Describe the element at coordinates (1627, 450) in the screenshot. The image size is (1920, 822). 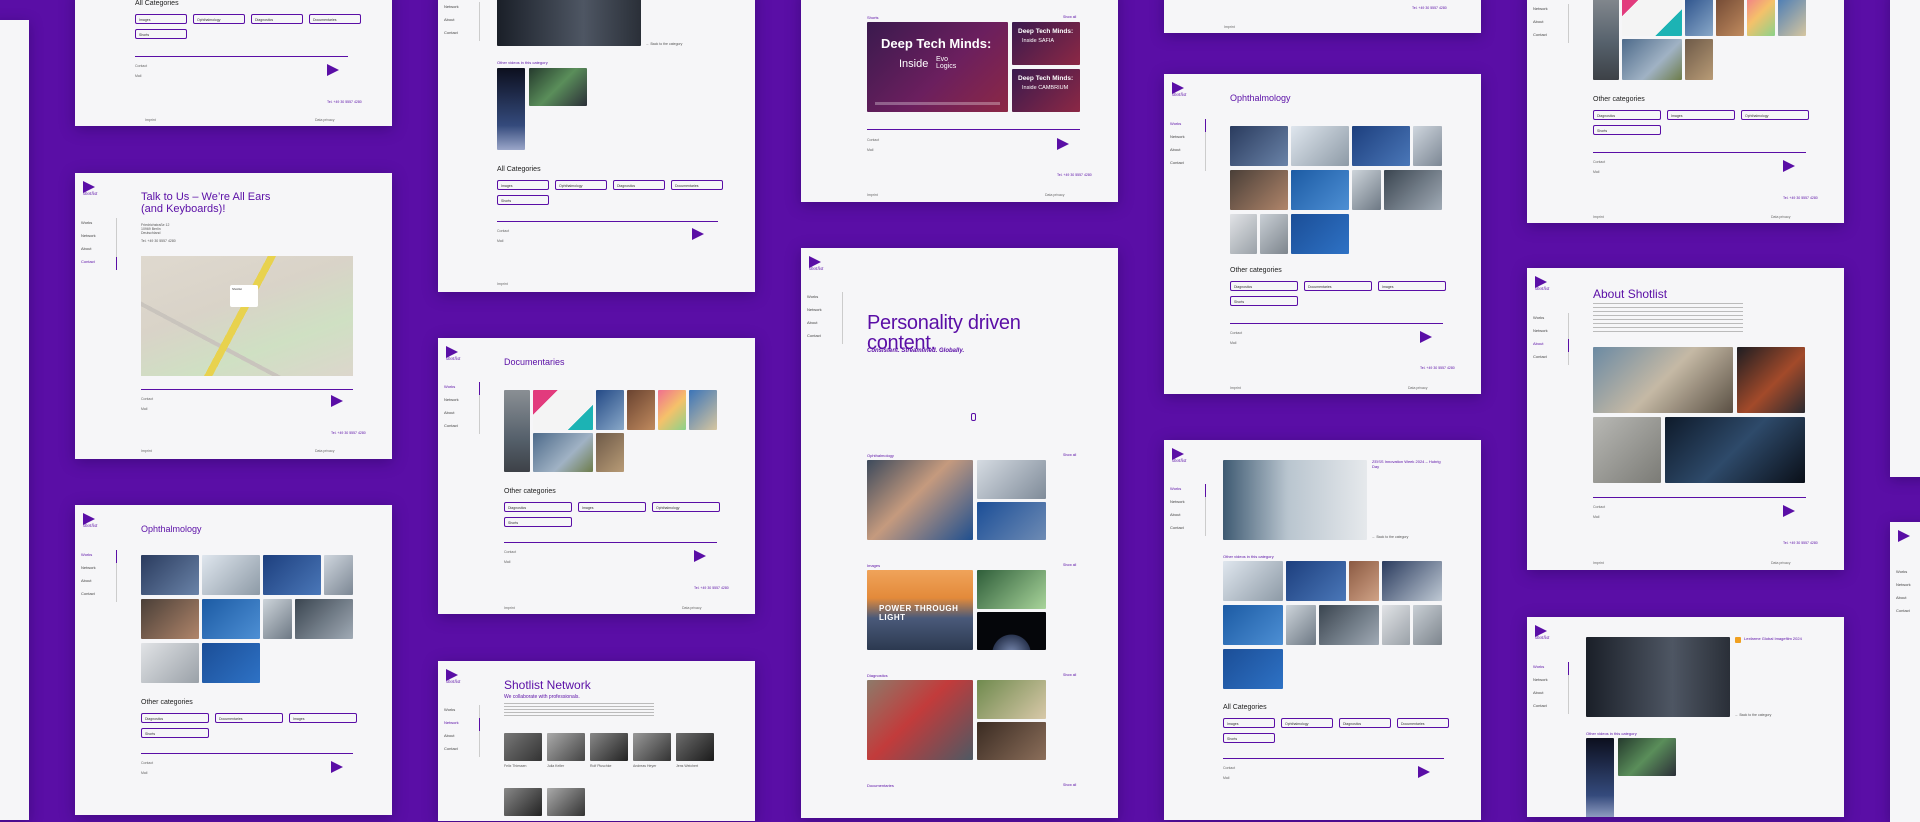
I see `about-photo-office` at that location.